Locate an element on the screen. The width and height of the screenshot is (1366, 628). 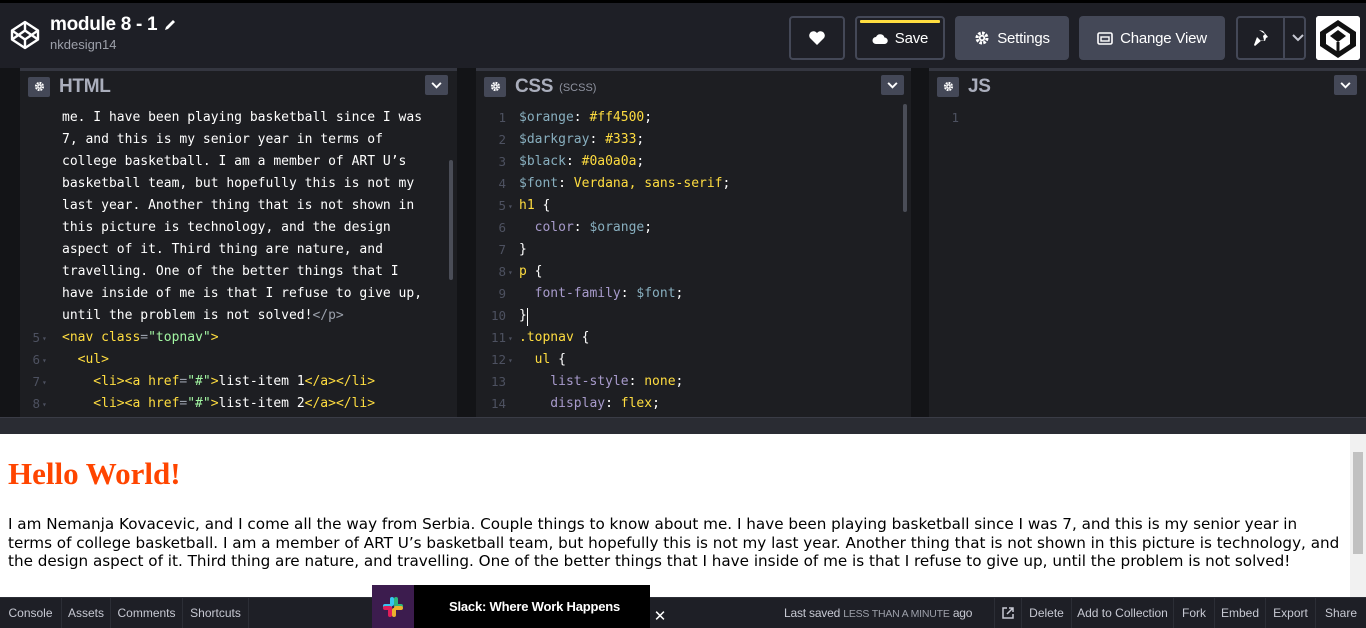
last-saved-status: Last saved LESS THAN A MINUTE ago is located at coordinates (878, 613).